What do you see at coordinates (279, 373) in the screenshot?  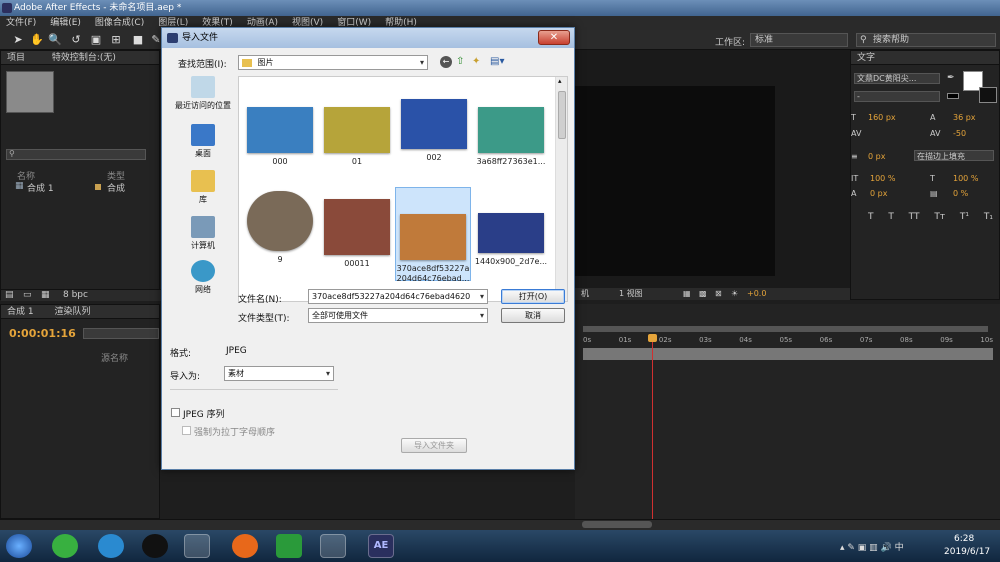 I see `import-as-select: 素材 ▾` at bounding box center [279, 373].